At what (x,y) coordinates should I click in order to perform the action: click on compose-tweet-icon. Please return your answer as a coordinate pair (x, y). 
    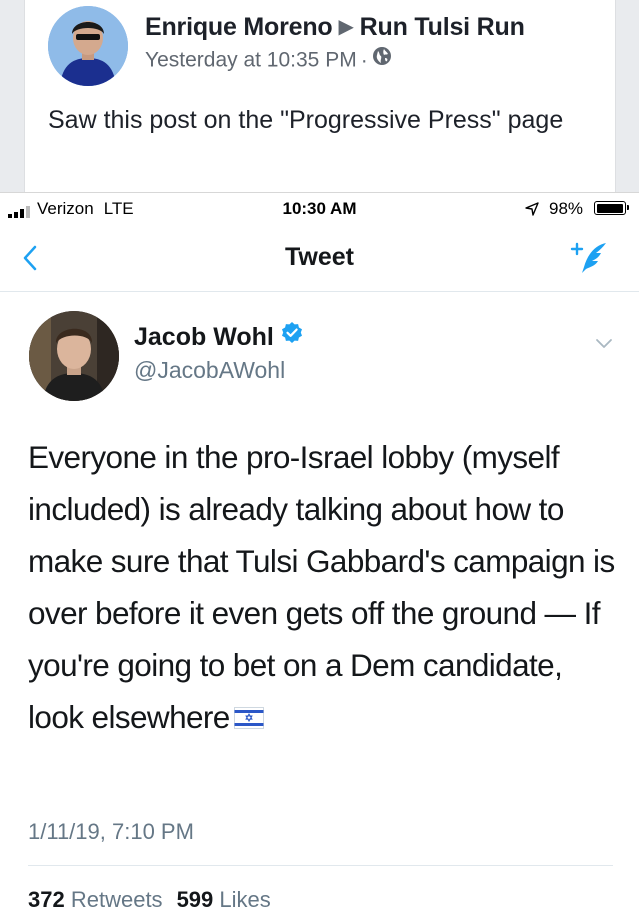
    Looking at the image, I should click on (590, 259).